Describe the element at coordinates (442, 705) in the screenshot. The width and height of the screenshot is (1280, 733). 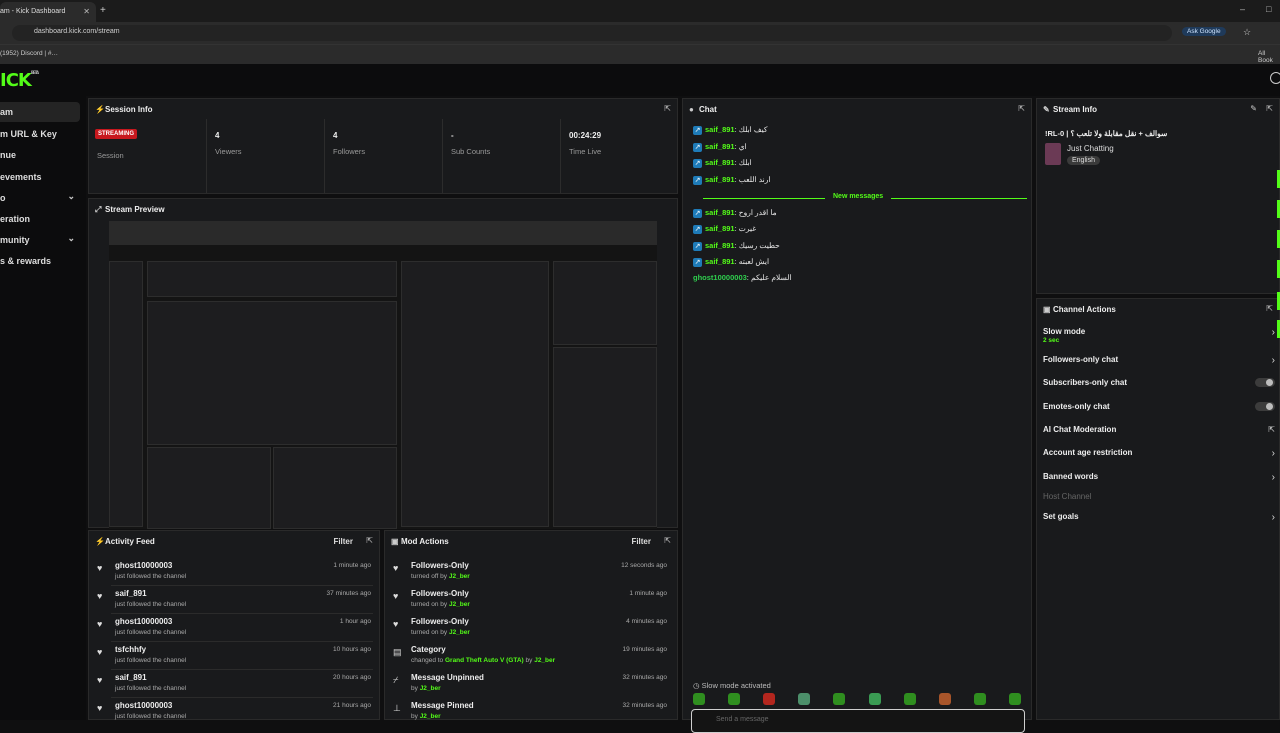
I see `item-name: Message Pinned` at that location.